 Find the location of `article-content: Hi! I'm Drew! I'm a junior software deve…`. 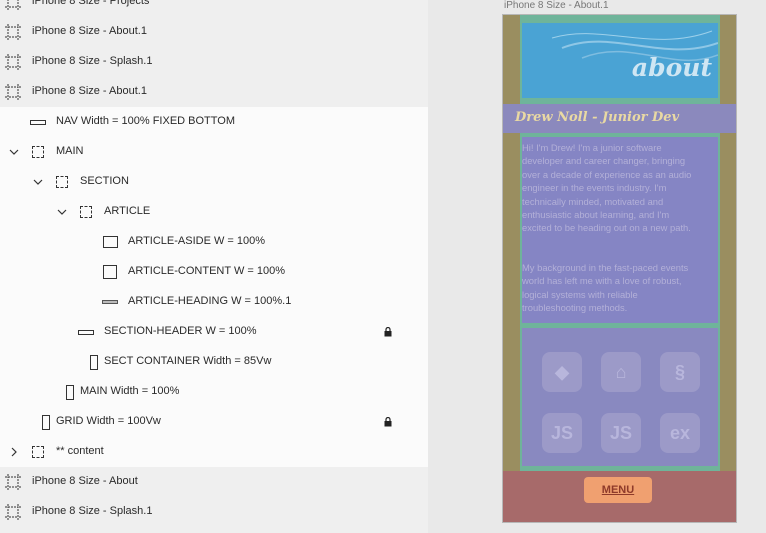

article-content: Hi! I'm Drew! I'm a junior software deve… is located at coordinates (620, 230).